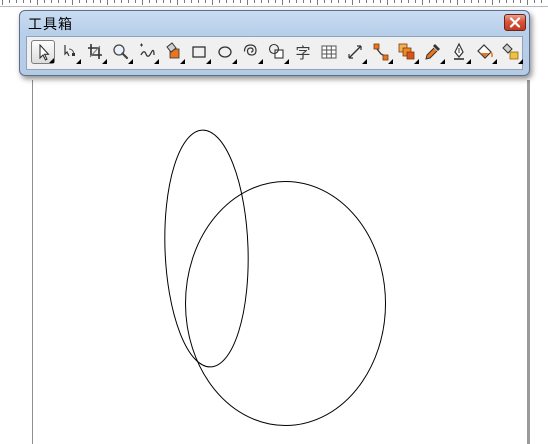 Image resolution: width=548 pixels, height=444 pixels. What do you see at coordinates (511, 52) in the screenshot?
I see `interactive-fill-tool-button` at bounding box center [511, 52].